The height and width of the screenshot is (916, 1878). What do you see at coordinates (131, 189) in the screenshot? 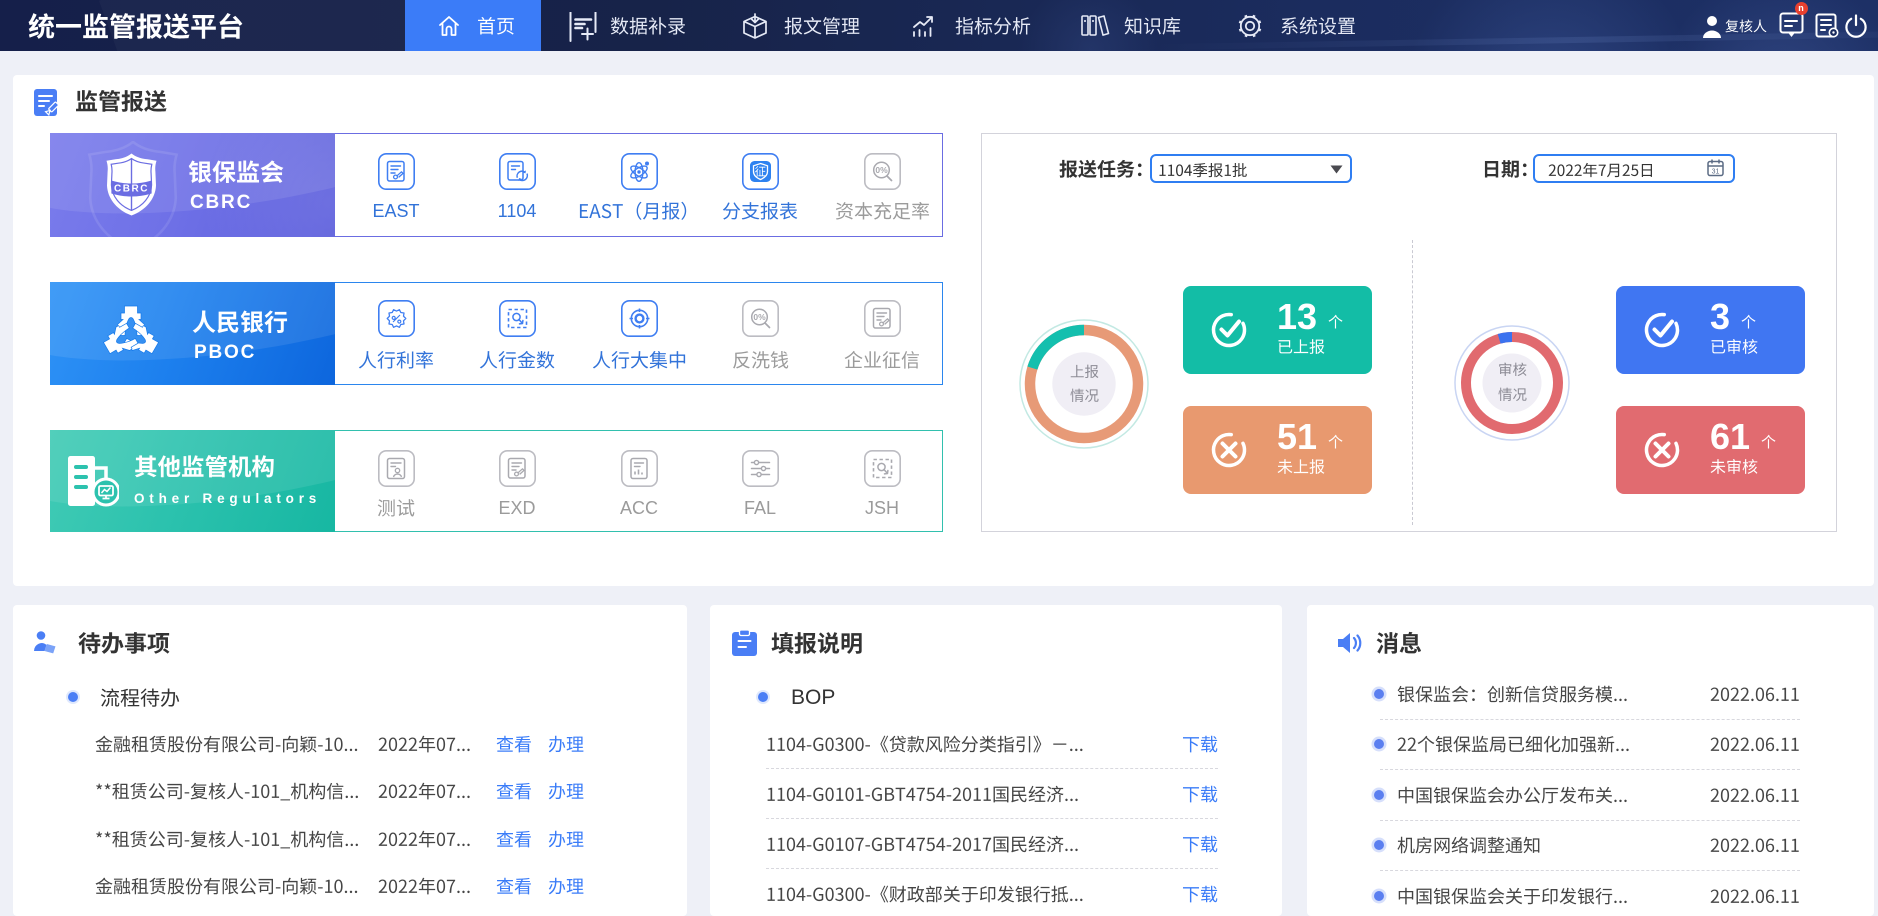
I see `svg-text: CBRC` at bounding box center [131, 189].